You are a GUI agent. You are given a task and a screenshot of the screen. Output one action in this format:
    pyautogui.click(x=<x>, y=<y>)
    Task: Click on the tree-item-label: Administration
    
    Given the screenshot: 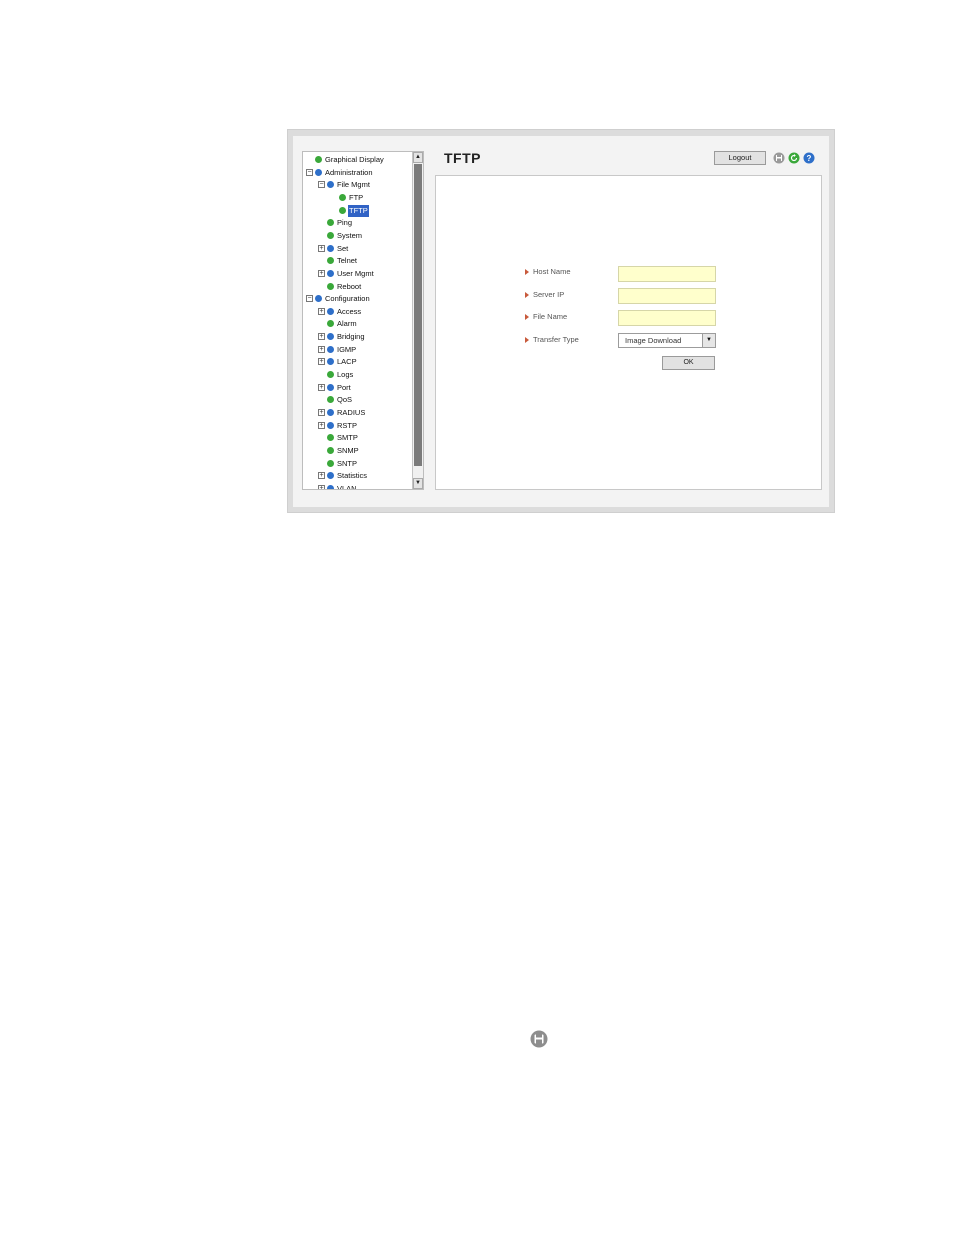 What is the action you would take?
    pyautogui.click(x=349, y=172)
    